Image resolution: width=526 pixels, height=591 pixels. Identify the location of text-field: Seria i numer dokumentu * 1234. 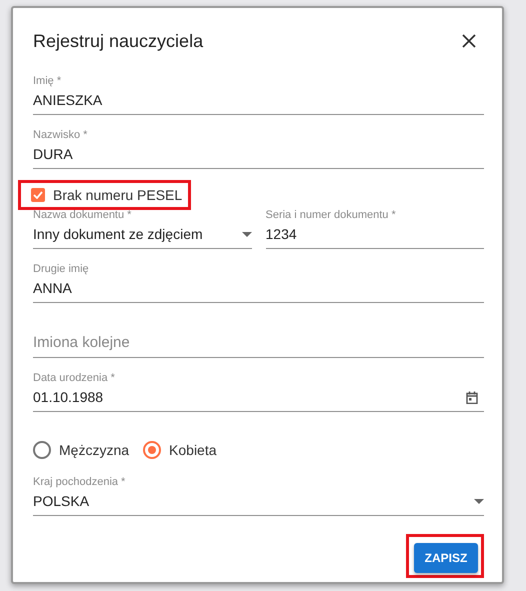
(375, 228).